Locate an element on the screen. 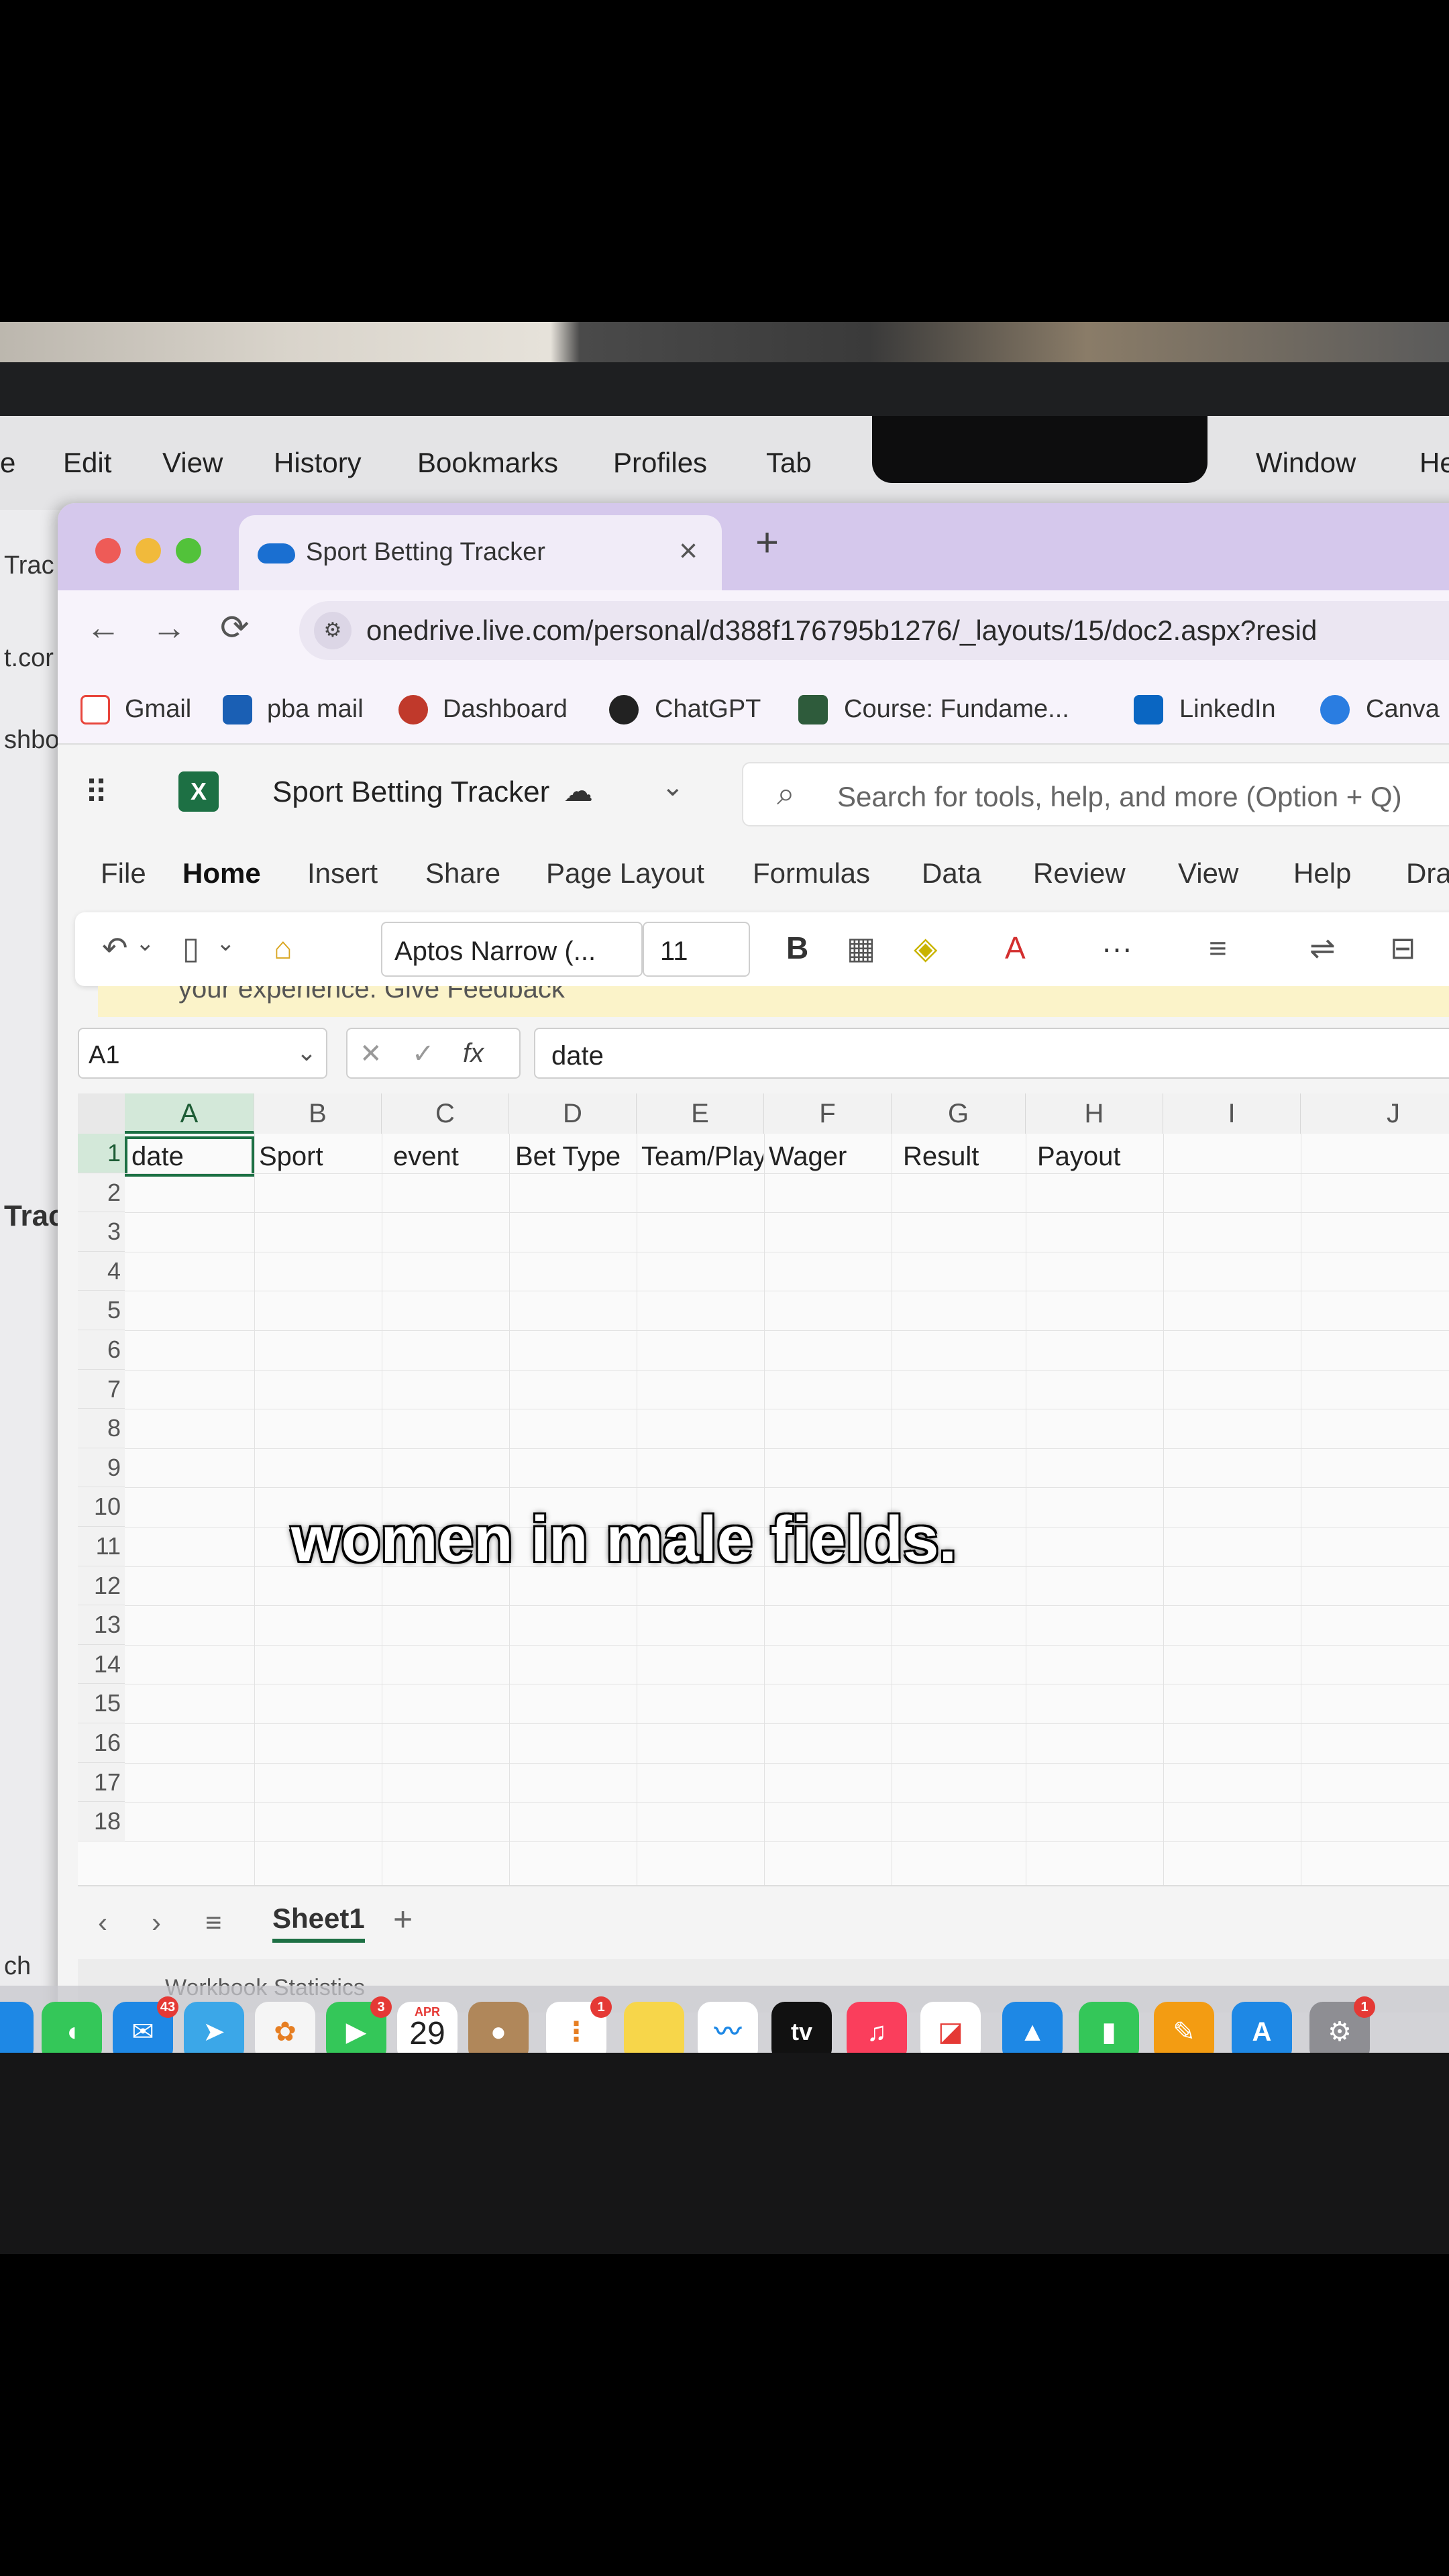  fx-button: fx is located at coordinates (473, 1053).